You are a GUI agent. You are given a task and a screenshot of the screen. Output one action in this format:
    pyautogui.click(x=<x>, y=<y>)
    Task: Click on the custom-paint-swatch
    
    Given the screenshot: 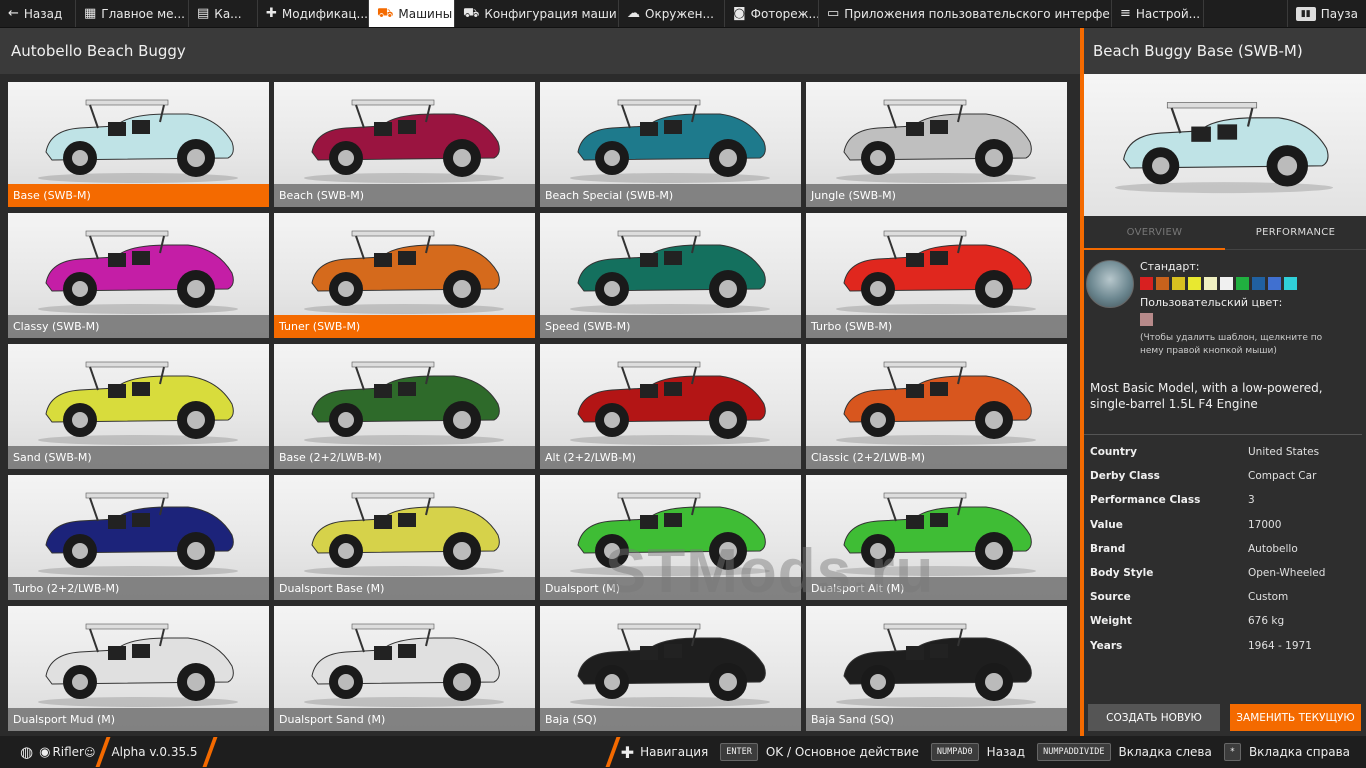 What is the action you would take?
    pyautogui.click(x=1146, y=319)
    